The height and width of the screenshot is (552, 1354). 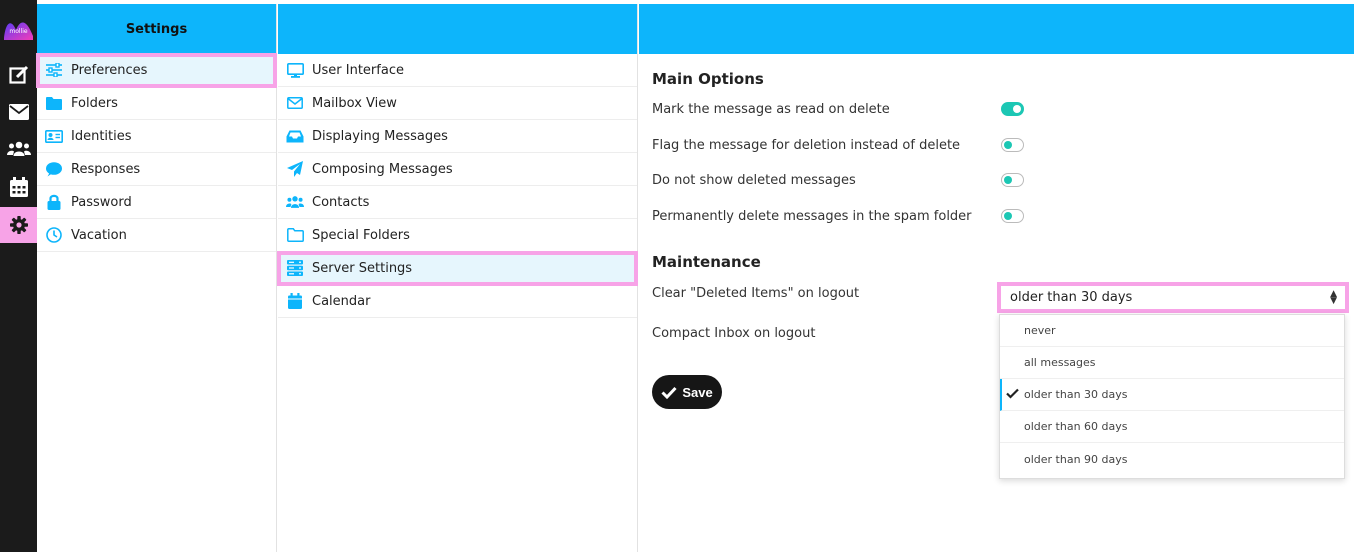 I want to click on section-item-user-interface: User Interface, so click(x=457, y=70).